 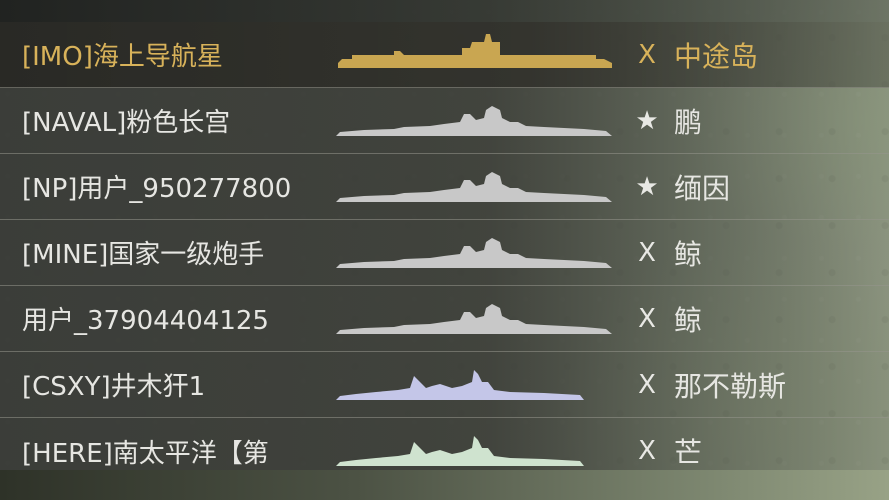 I want to click on panel-top-strip, so click(x=444, y=11).